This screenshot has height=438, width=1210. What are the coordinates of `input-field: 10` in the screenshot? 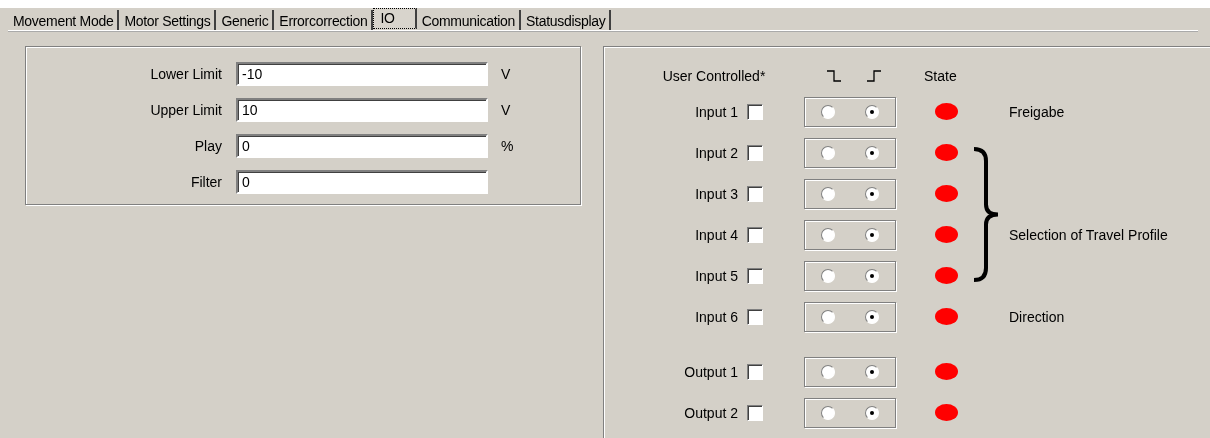 It's located at (362, 110).